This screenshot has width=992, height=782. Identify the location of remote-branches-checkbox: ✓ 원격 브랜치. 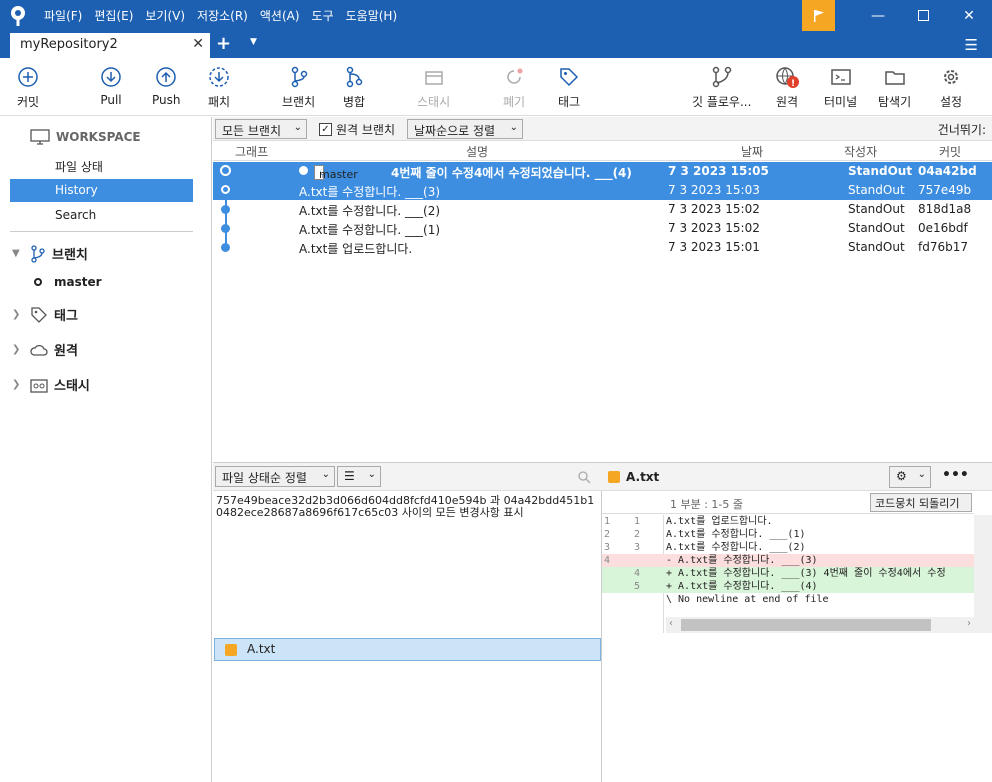
(357, 129).